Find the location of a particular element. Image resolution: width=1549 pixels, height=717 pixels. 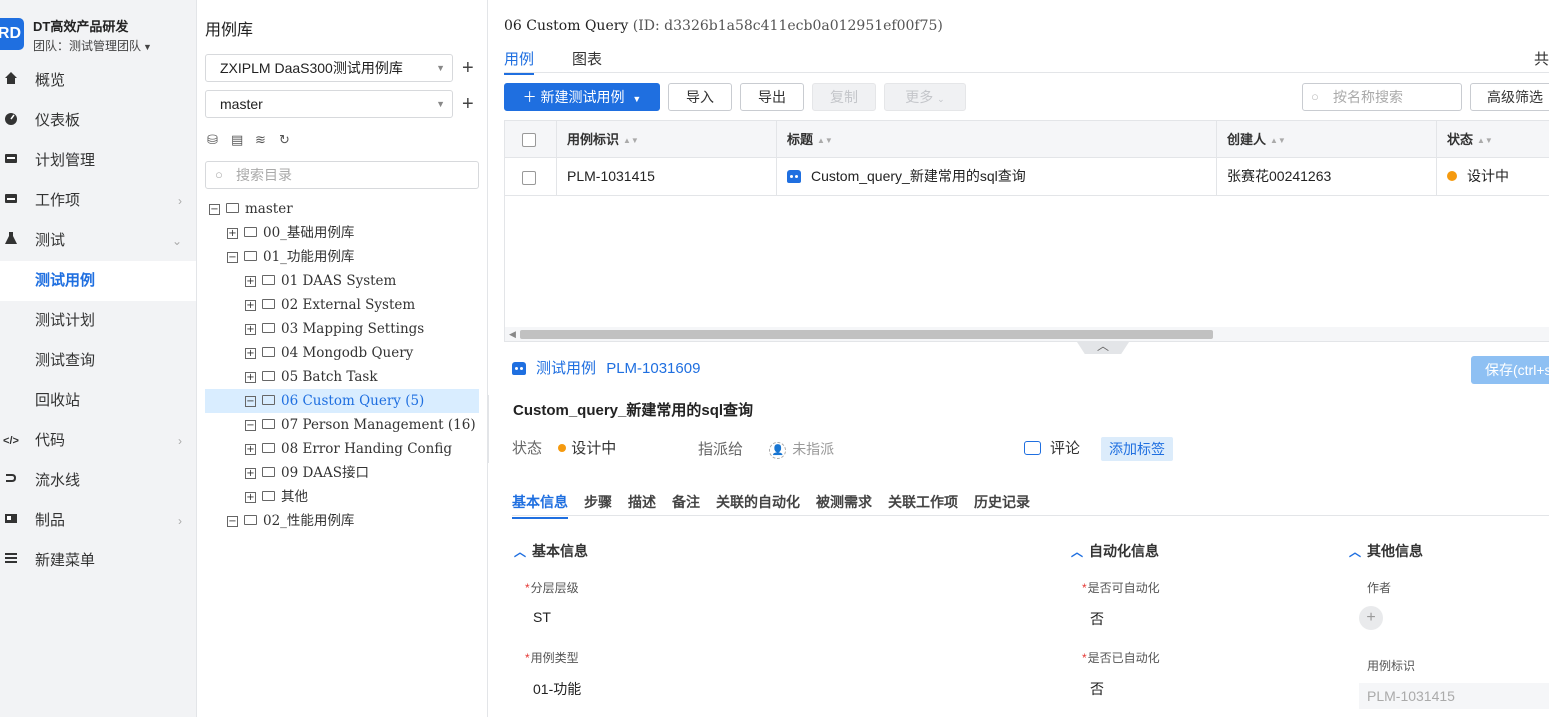

stack-icon: ≋ is located at coordinates (264, 140).